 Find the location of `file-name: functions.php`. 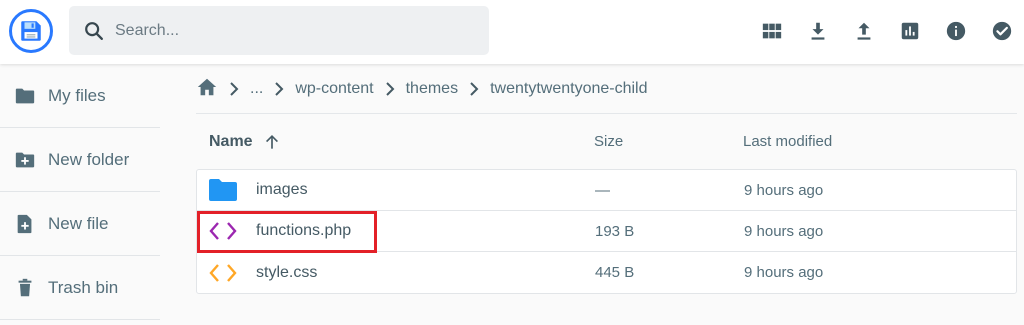

file-name: functions.php is located at coordinates (304, 230).